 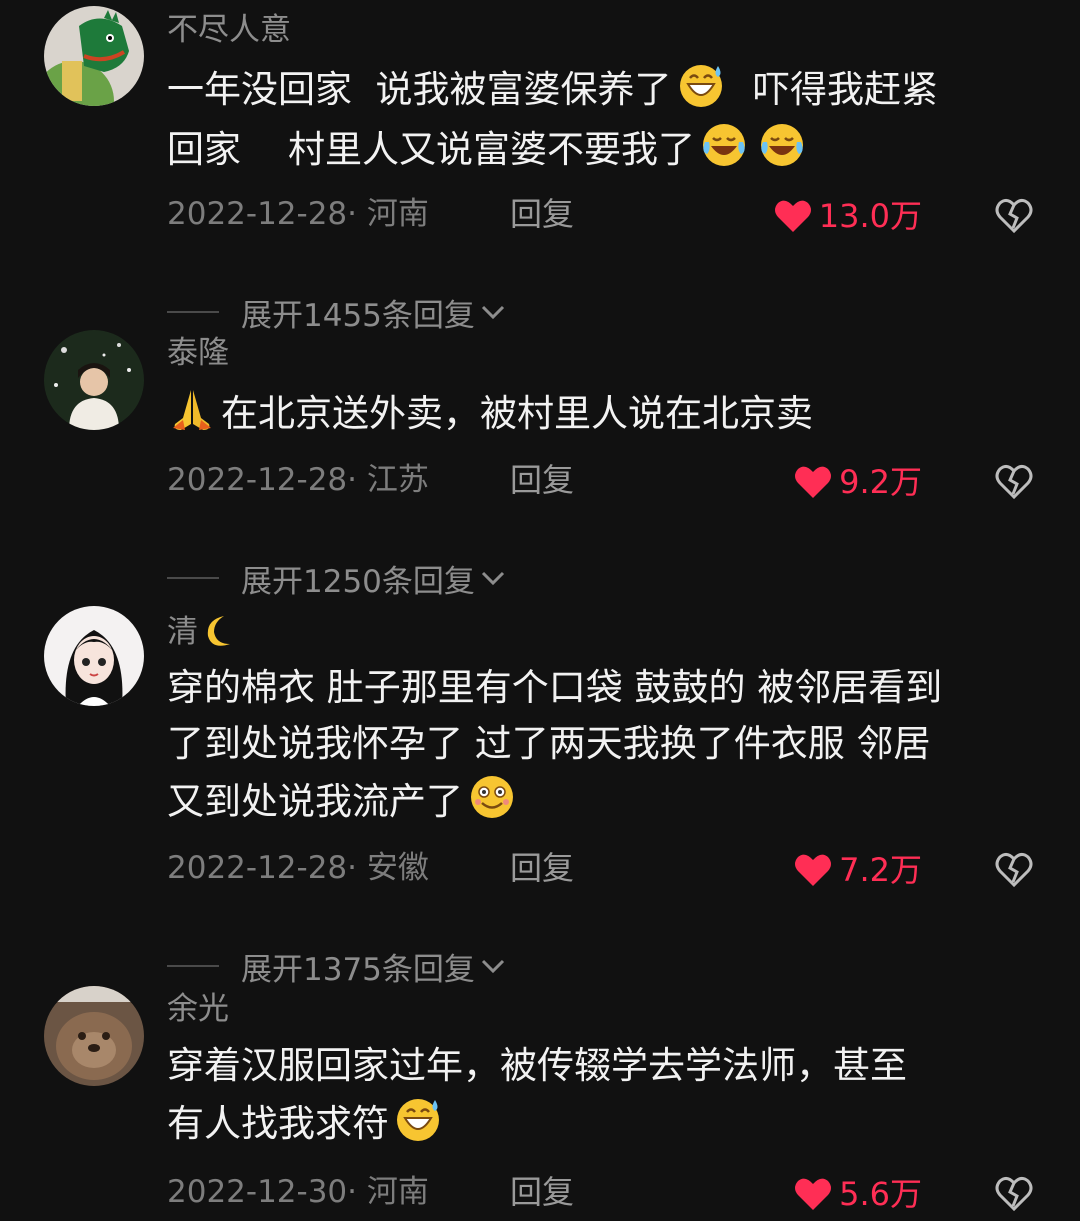 I want to click on comment-text-line: 回家 村里人又说富婆不要我了, so click(x=489, y=149).